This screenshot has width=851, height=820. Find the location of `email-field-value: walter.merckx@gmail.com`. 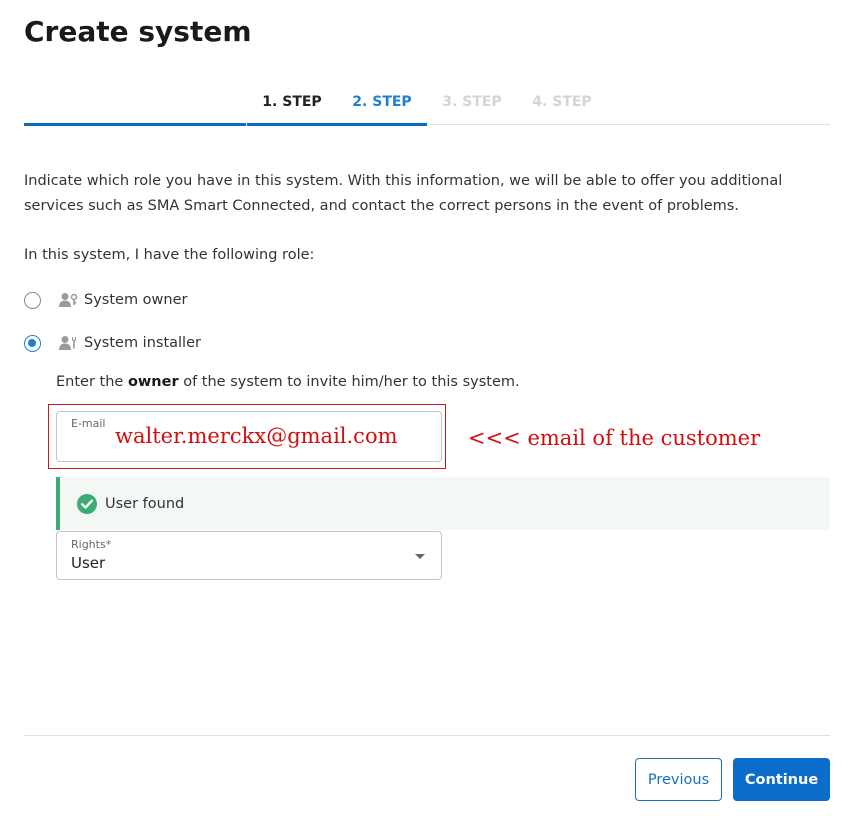

email-field-value: walter.merckx@gmail.com is located at coordinates (256, 436).